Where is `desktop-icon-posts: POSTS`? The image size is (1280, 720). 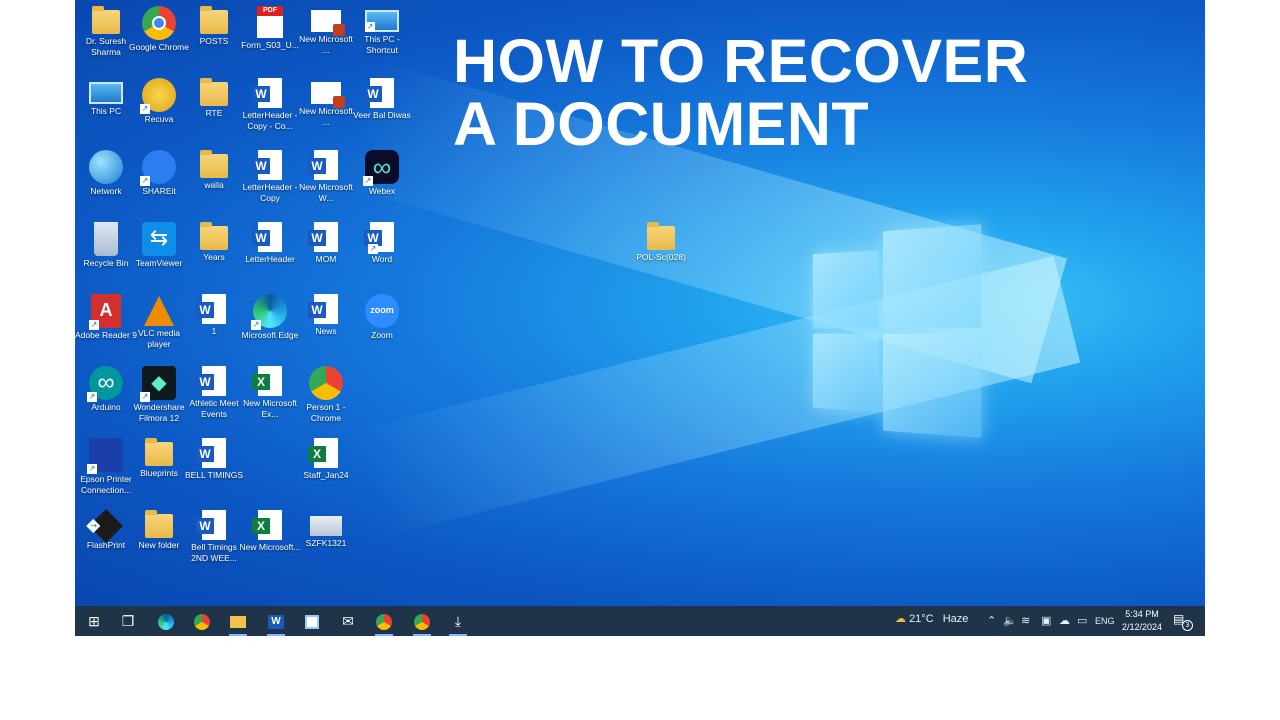
desktop-icon-posts: POSTS is located at coordinates (214, 23).